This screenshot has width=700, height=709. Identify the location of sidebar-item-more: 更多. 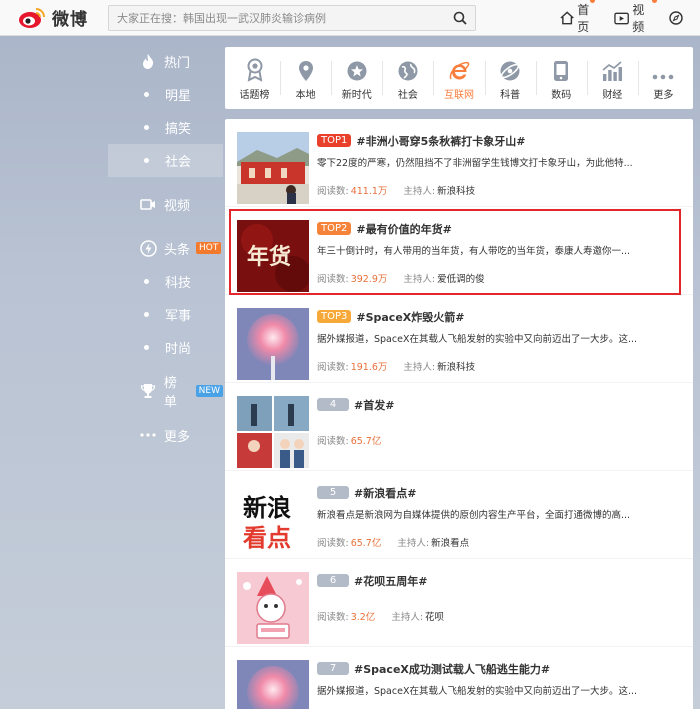
(165, 435).